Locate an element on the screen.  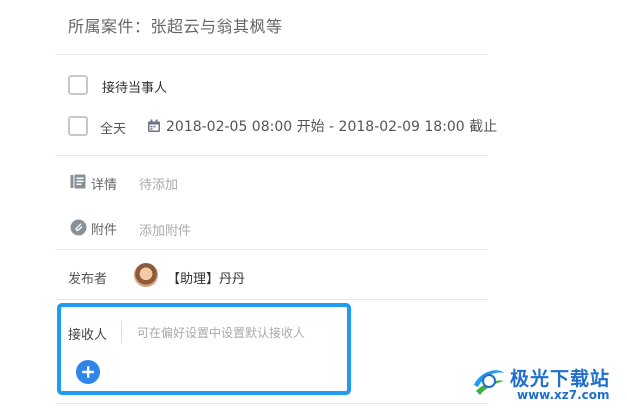
details-icon is located at coordinates (78, 183).